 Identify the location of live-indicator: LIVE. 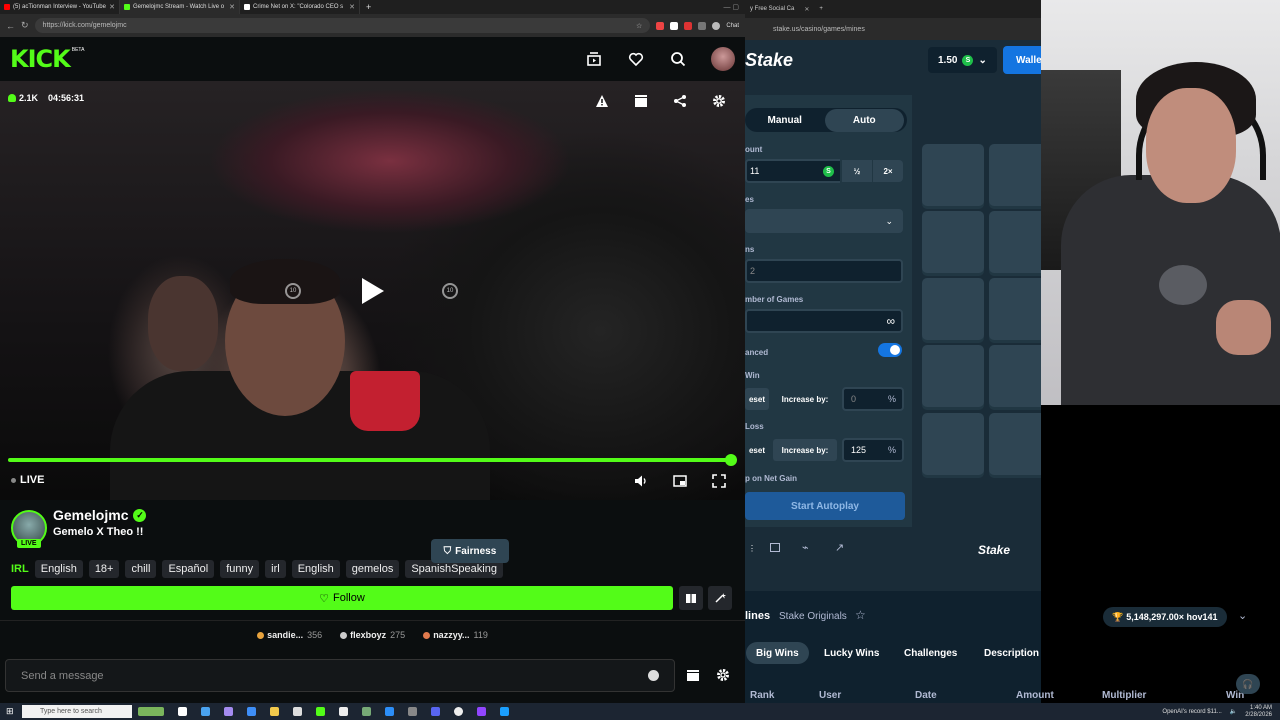
(27, 480).